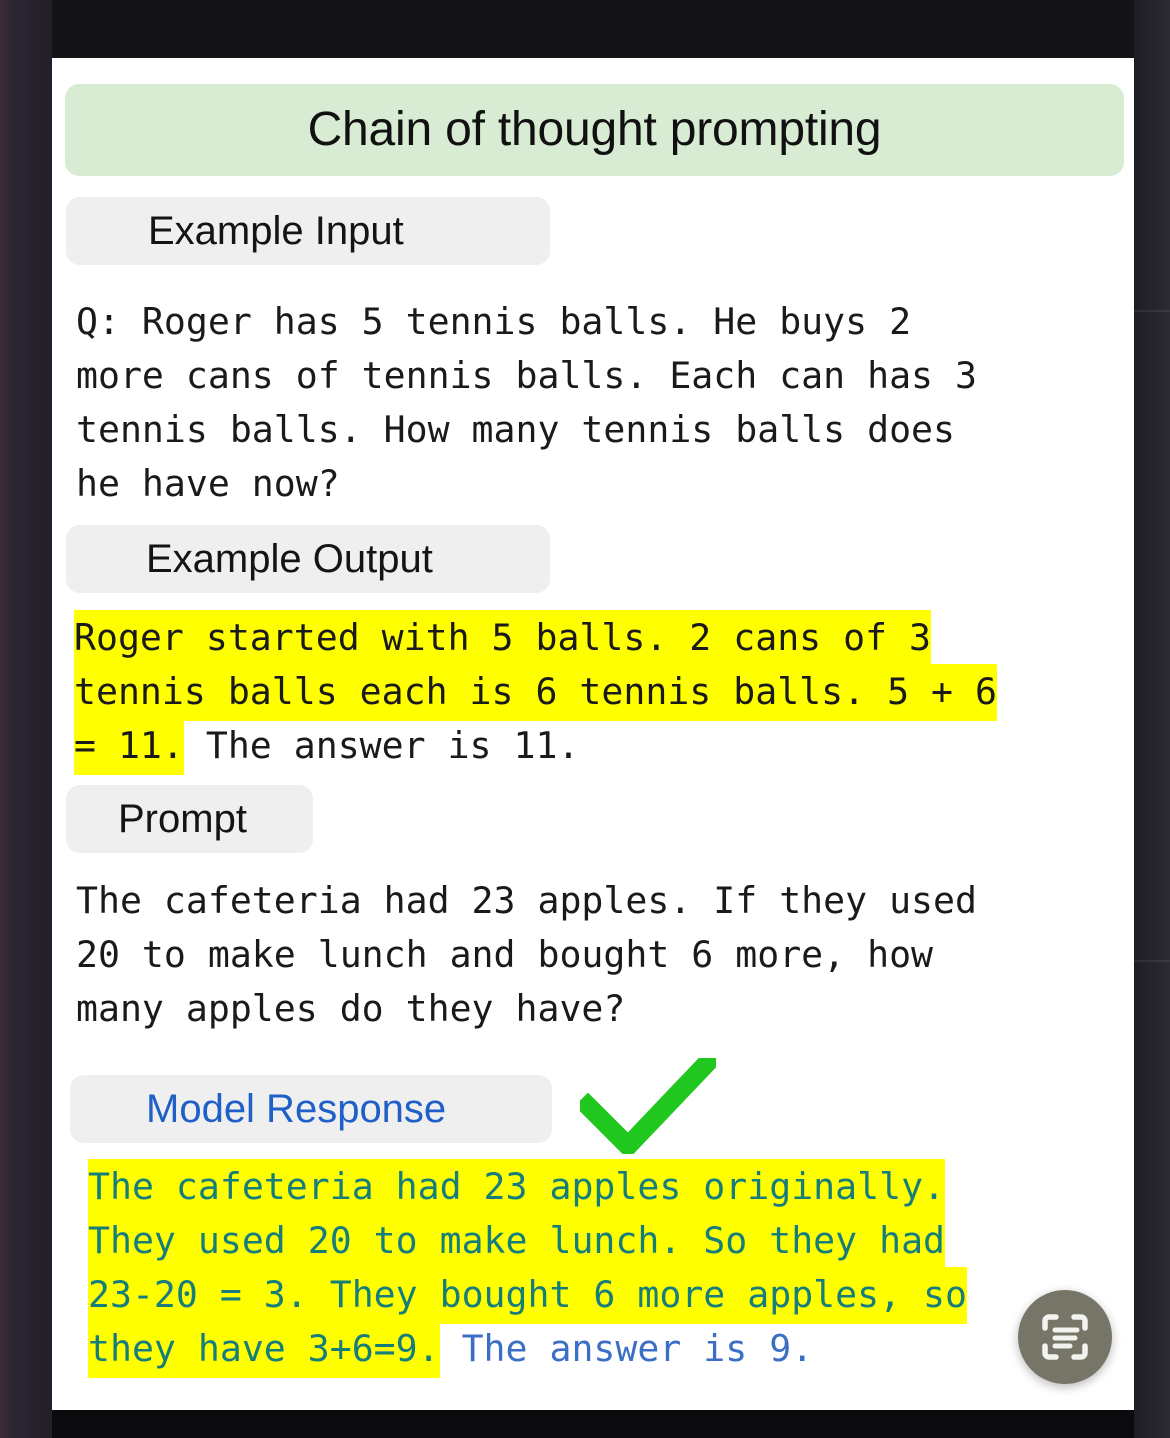 This screenshot has width=1170, height=1438. I want to click on highlighted-text: 23-20 = 3. They bought 6 more apples, so, so click(527, 1295).